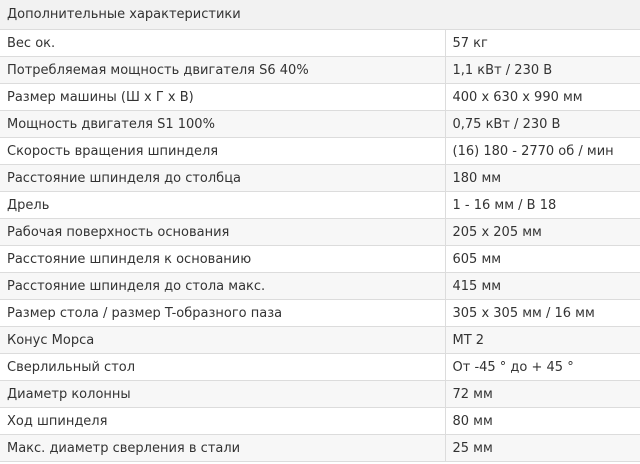 The width and height of the screenshot is (640, 464). What do you see at coordinates (222, 313) in the screenshot?
I see `spec-label: Размер стола / размер T-образного паза` at bounding box center [222, 313].